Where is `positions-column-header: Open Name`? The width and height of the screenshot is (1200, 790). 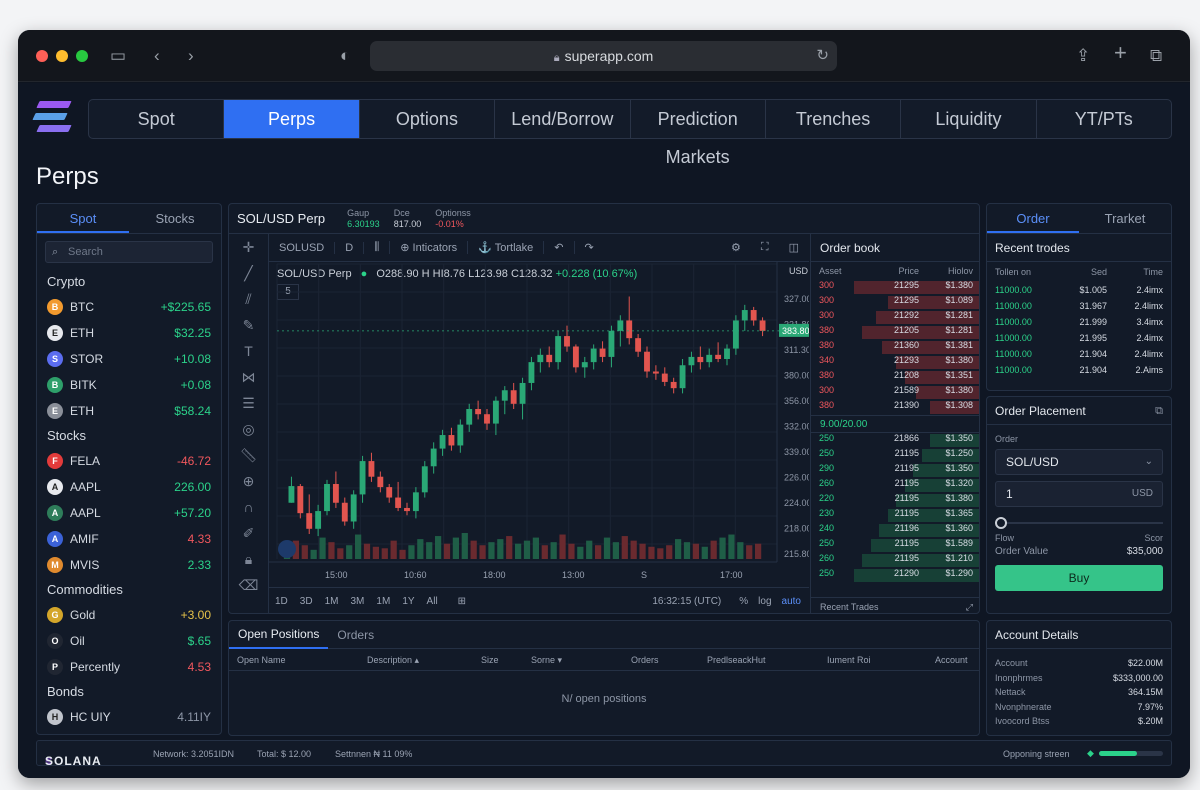
positions-column-header: Open Name is located at coordinates (261, 660).